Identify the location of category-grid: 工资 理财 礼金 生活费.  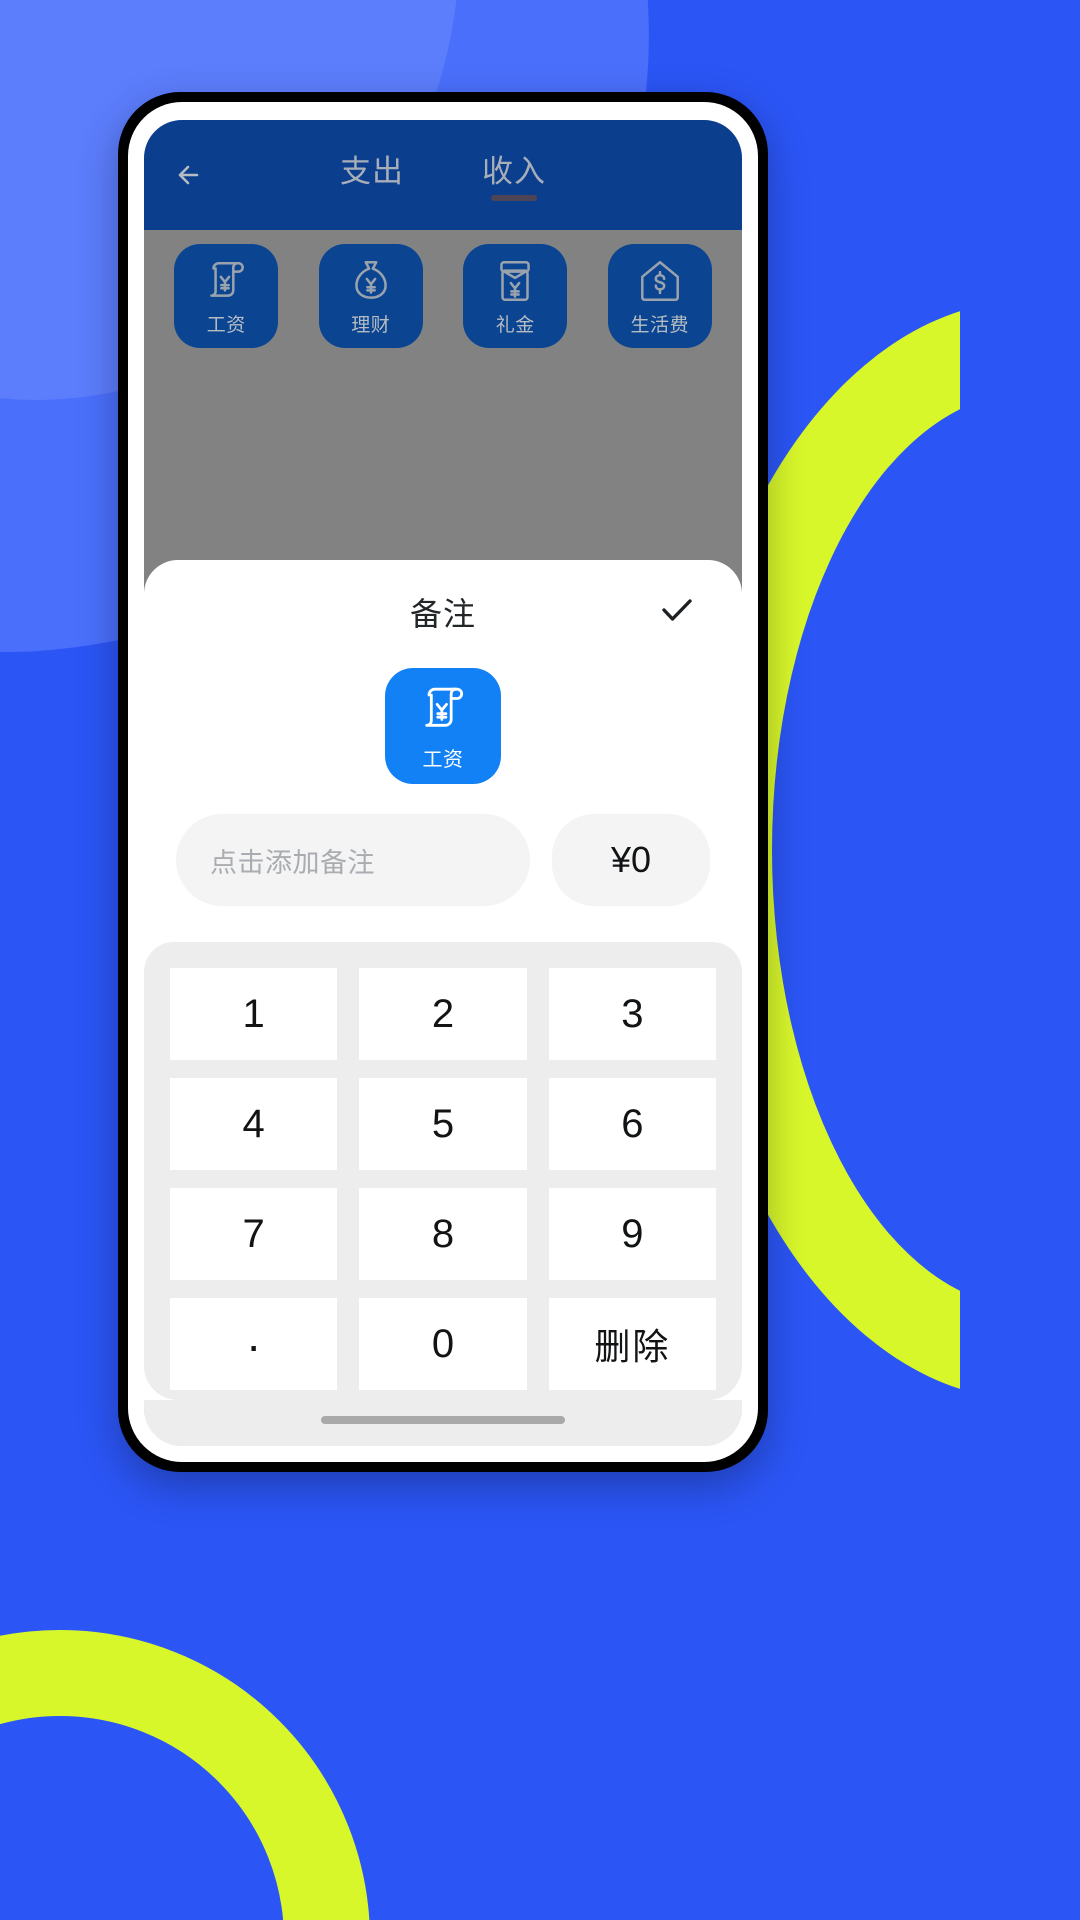
(443, 289).